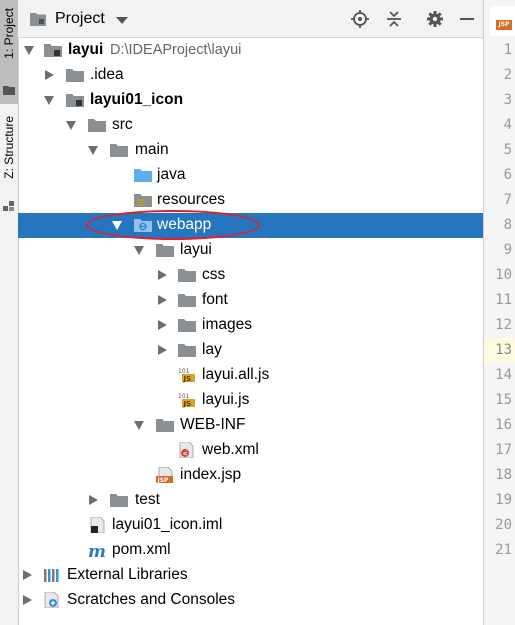 The height and width of the screenshot is (625, 515). What do you see at coordinates (171, 174) in the screenshot?
I see `tree-item-label: java` at bounding box center [171, 174].